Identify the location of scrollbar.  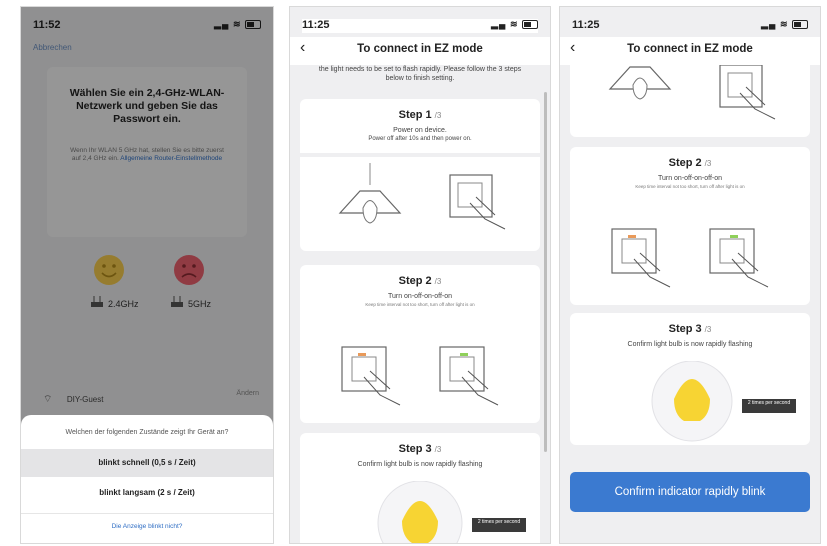
(545, 272).